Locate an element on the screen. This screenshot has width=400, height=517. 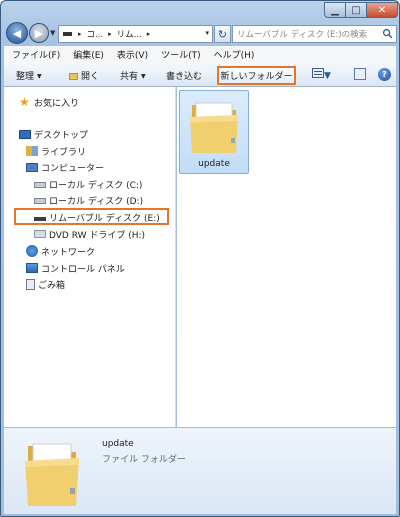
menu-bar: ファイル(F) 編集(E) 表示(V) ツール(T) ヘルプ(H) is located at coordinates (200, 54).